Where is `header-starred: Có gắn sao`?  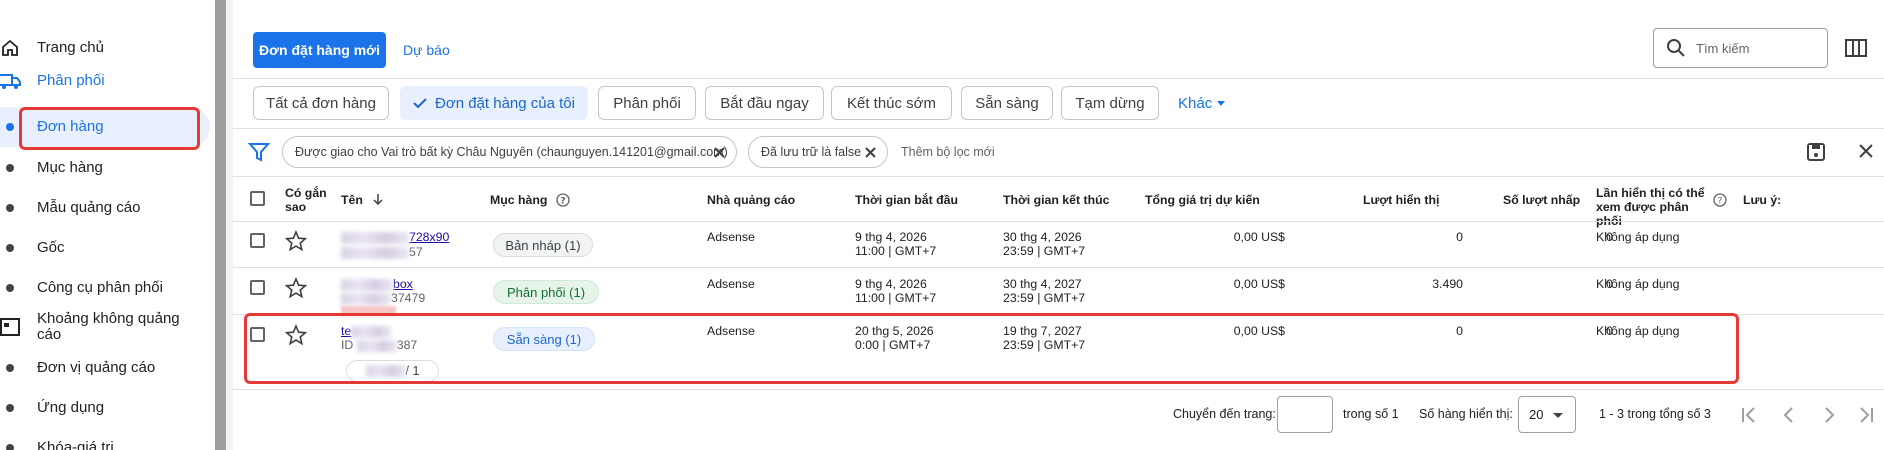
header-starred: Có gắn sao is located at coordinates (307, 200).